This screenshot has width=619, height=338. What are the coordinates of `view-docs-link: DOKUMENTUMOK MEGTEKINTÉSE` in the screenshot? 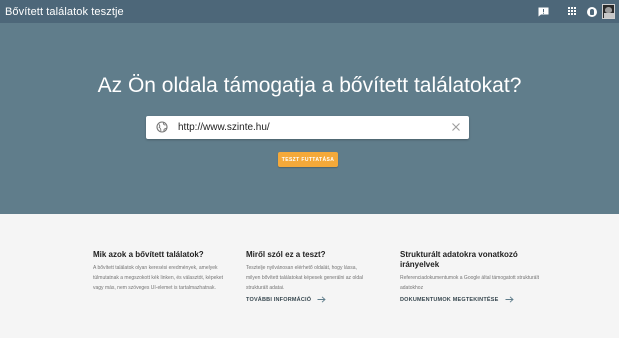 It's located at (472, 299).